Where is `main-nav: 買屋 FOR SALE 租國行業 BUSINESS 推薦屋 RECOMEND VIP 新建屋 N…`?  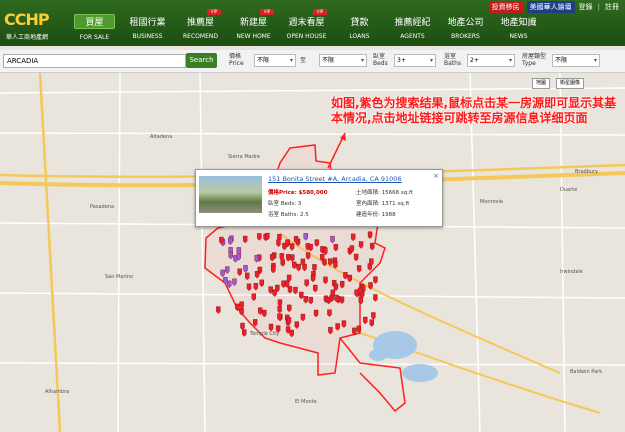 main-nav: 買屋 FOR SALE 租國行業 BUSINESS 推薦屋 RECOMEND VIP 新建屋 N… is located at coordinates (306, 25).